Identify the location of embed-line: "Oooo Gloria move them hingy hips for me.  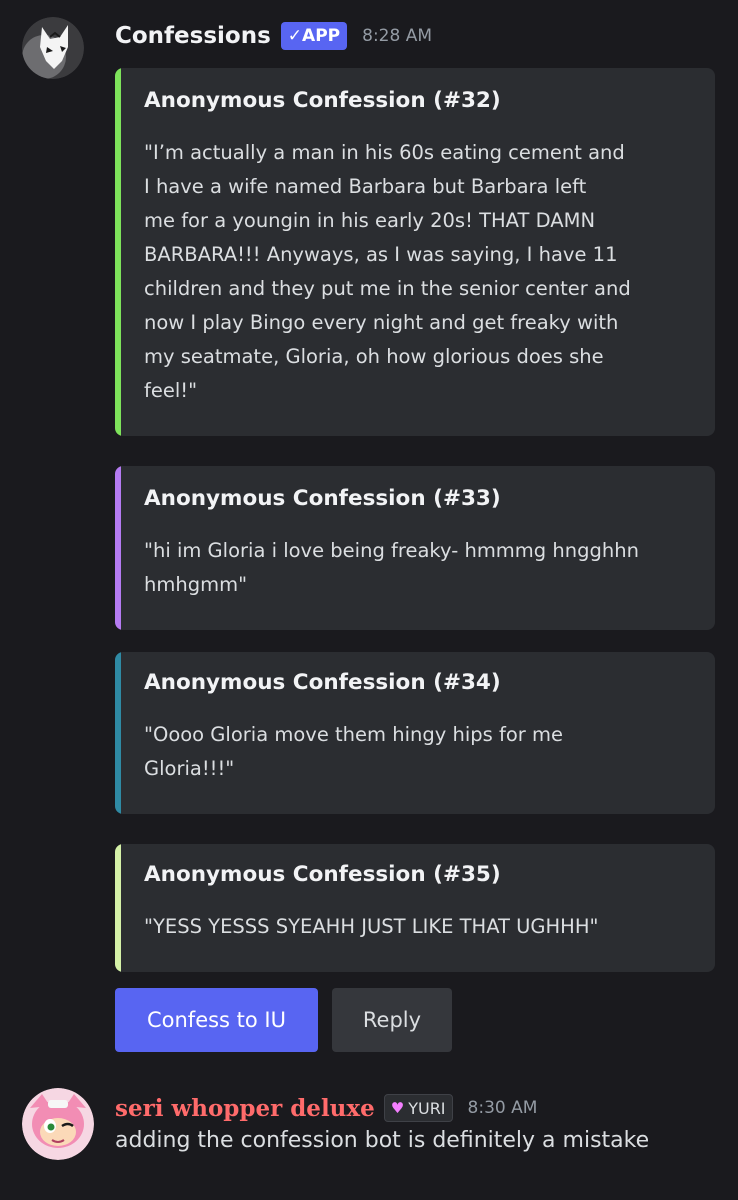
(353, 734).